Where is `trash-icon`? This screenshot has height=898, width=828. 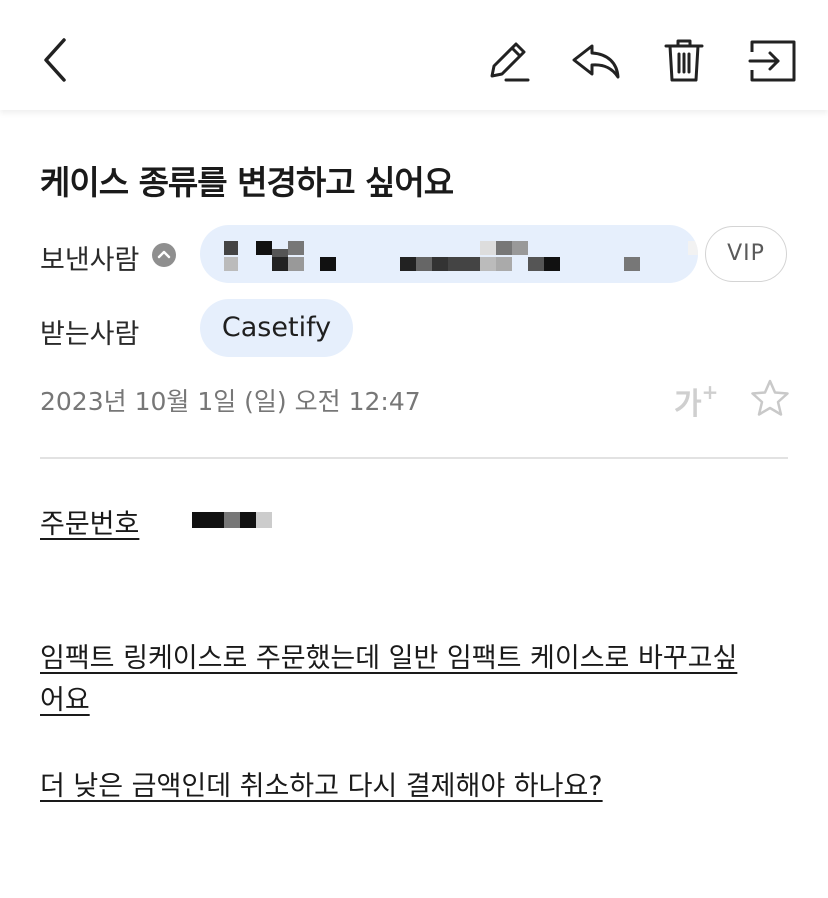 trash-icon is located at coordinates (684, 60).